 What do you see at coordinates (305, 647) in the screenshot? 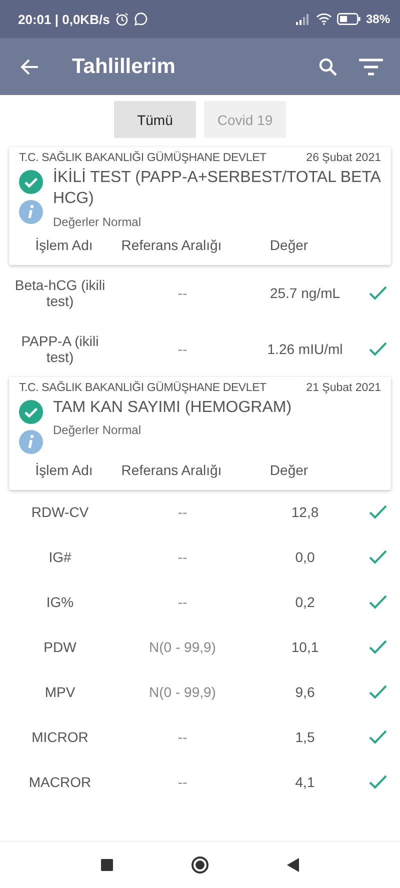
I see `table-cell-text: 10,1` at bounding box center [305, 647].